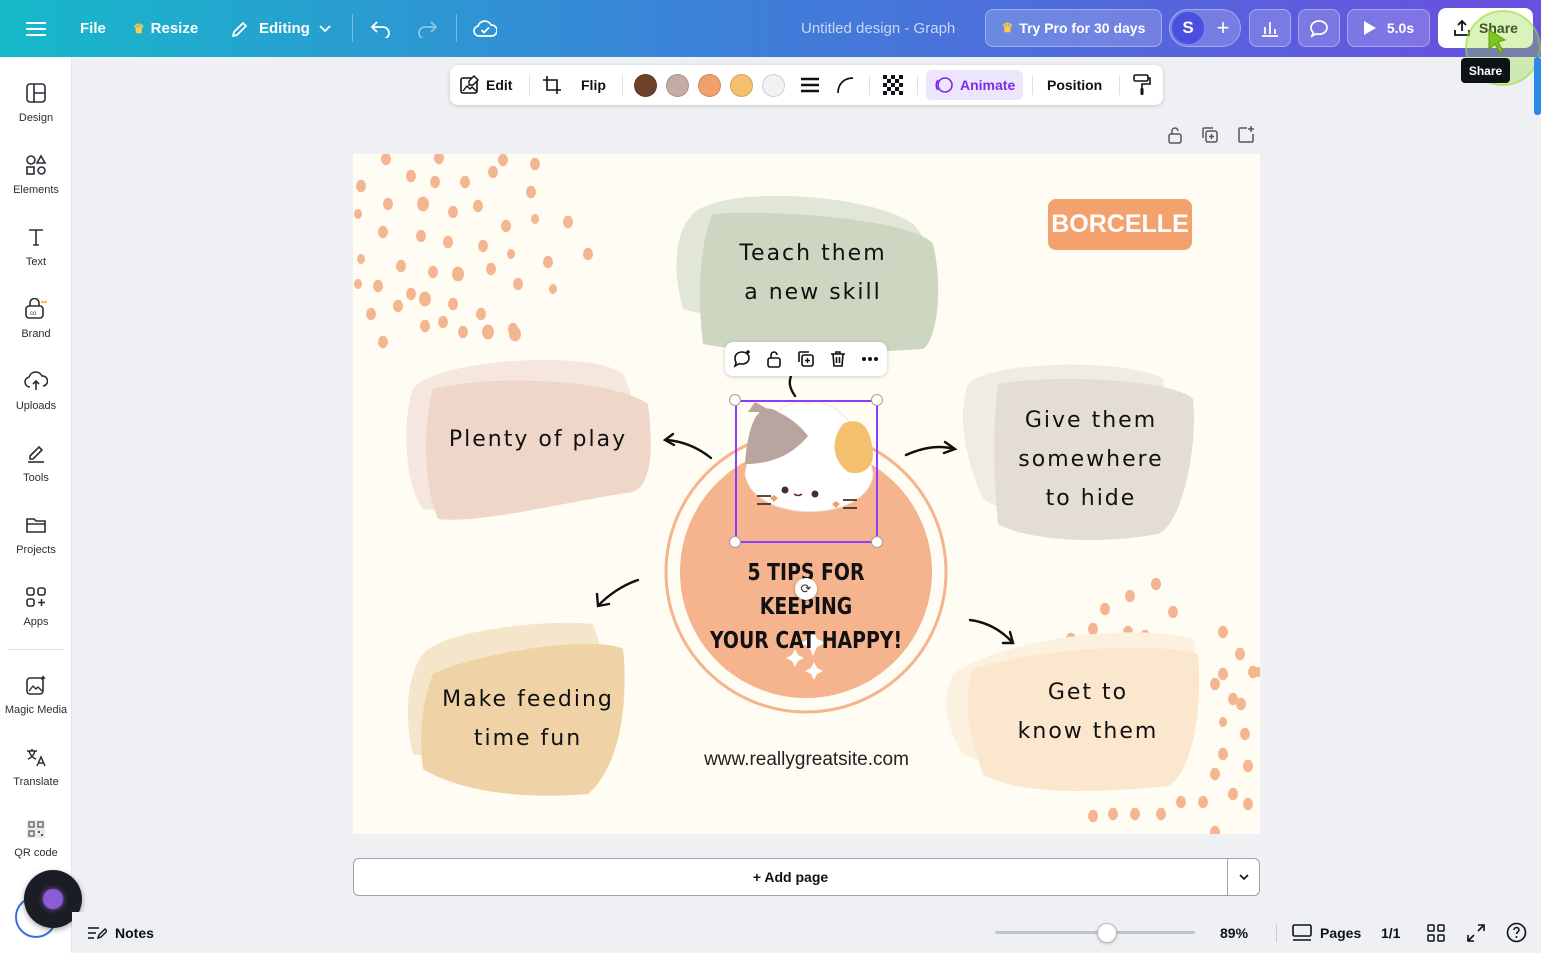  Describe the element at coordinates (1234, 932) in the screenshot. I see `zoom-level: 89%` at that location.